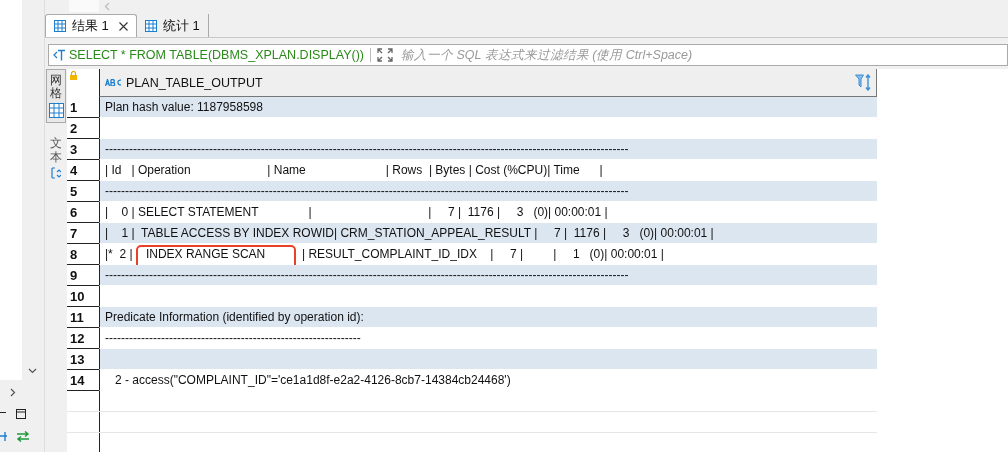  What do you see at coordinates (488, 83) in the screenshot?
I see `column-header: PLAN_TABLE_OUTPUT` at bounding box center [488, 83].